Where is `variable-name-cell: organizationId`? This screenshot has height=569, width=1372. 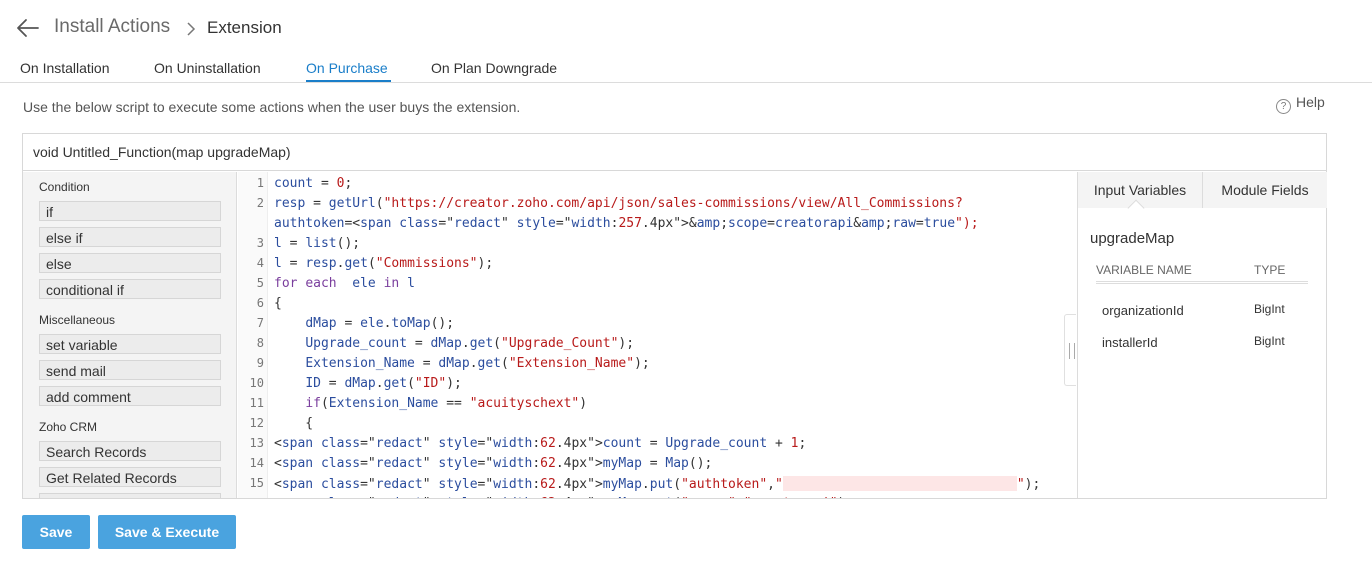
variable-name-cell: organizationId is located at coordinates (1143, 310).